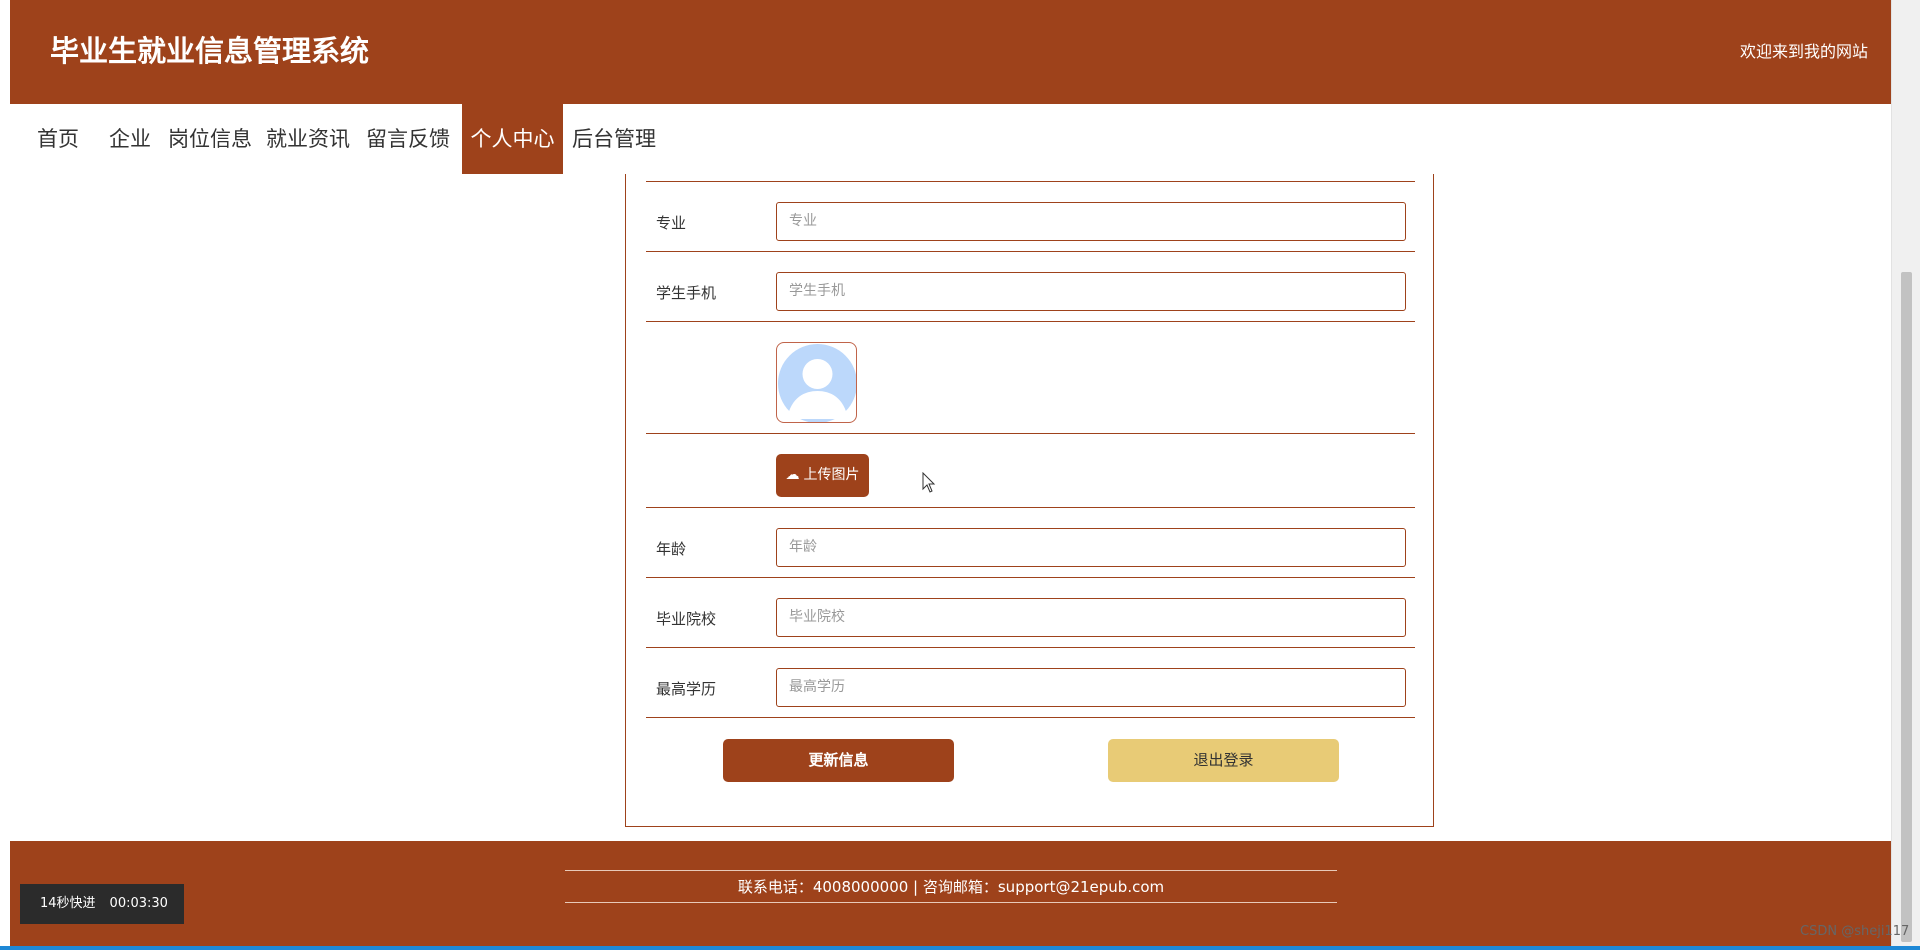  Describe the element at coordinates (408, 139) in the screenshot. I see `nav-item-feedback: 留言反馈` at that location.